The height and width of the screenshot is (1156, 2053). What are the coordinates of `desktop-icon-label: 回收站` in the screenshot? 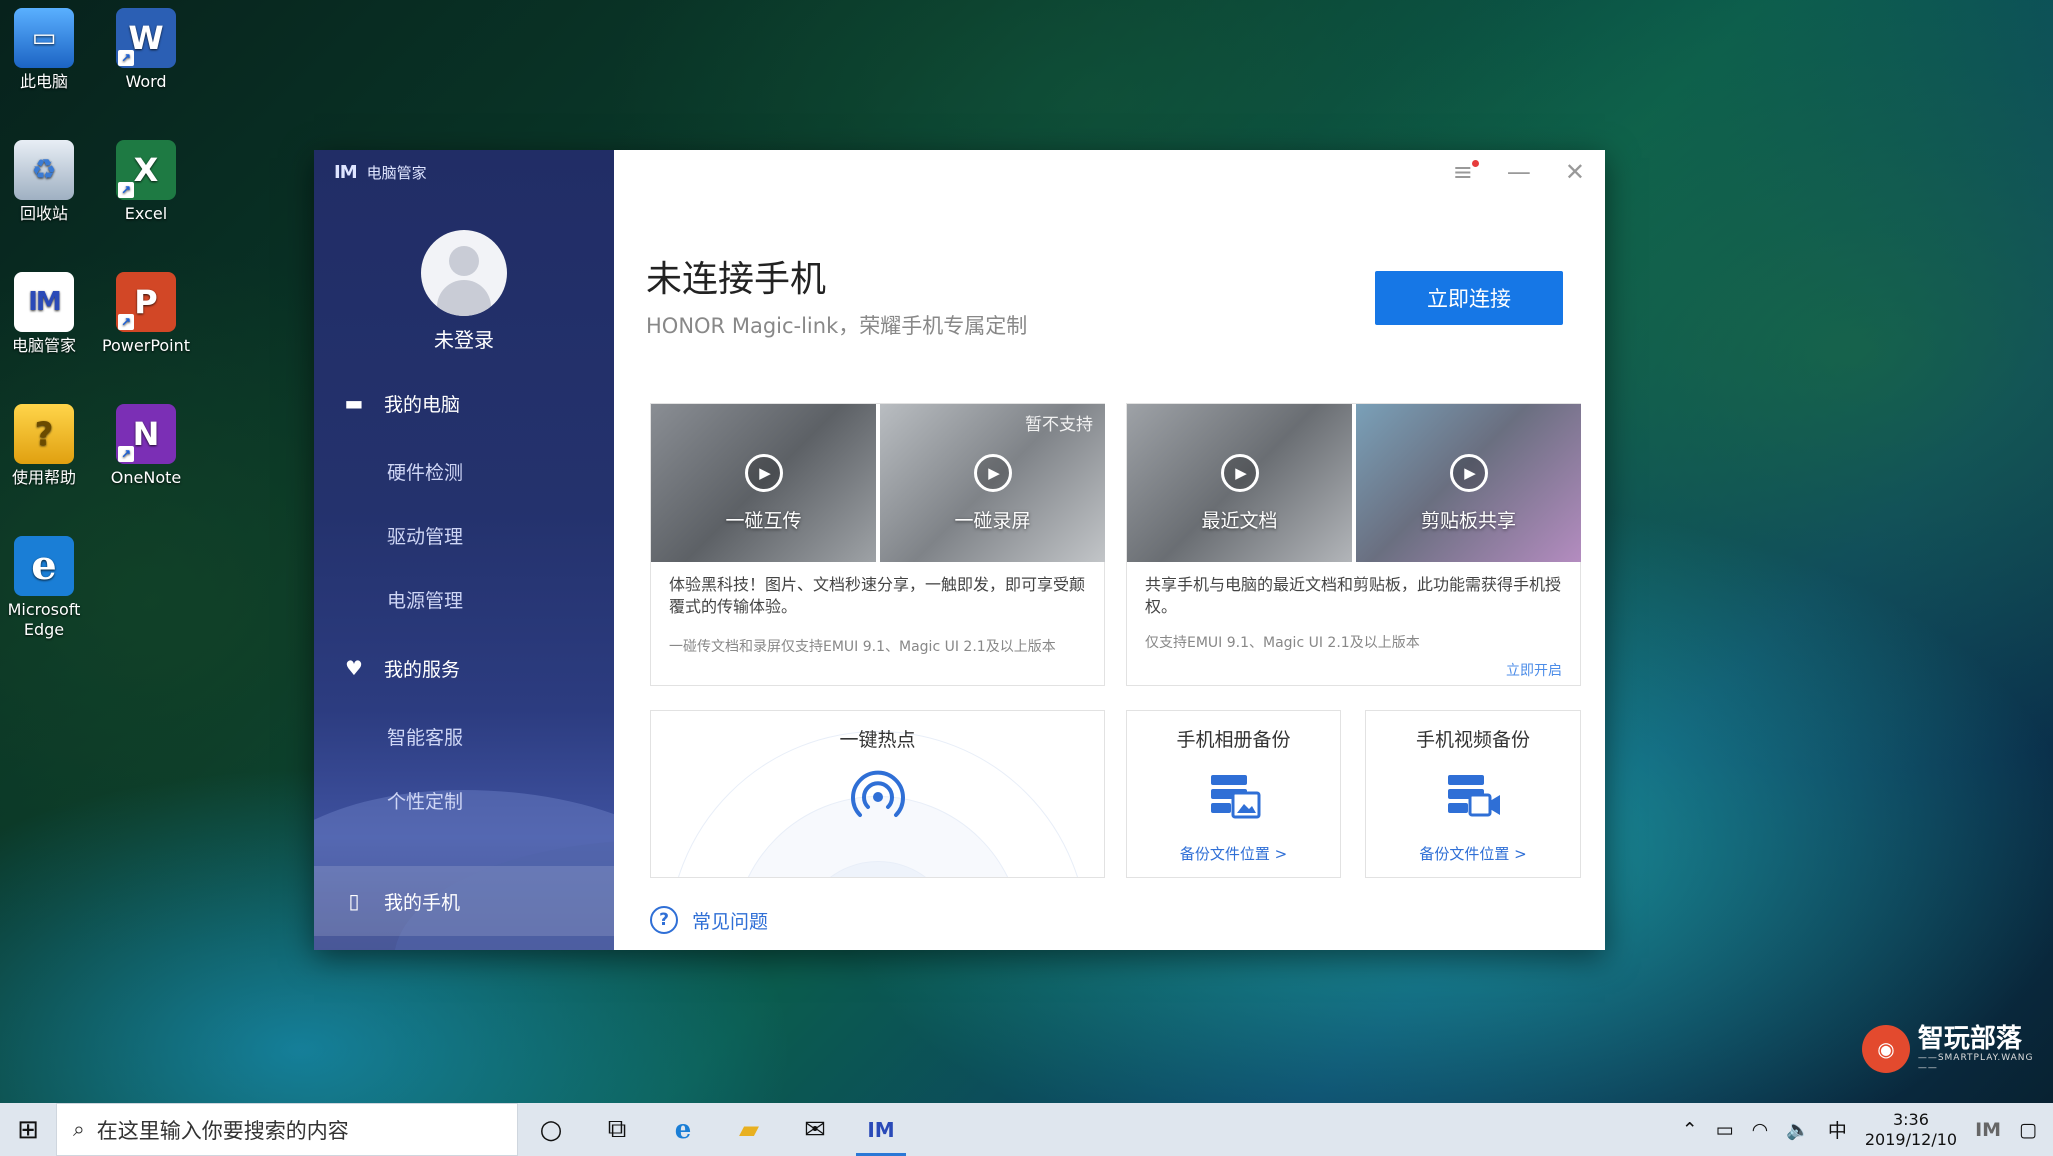 It's located at (43, 213).